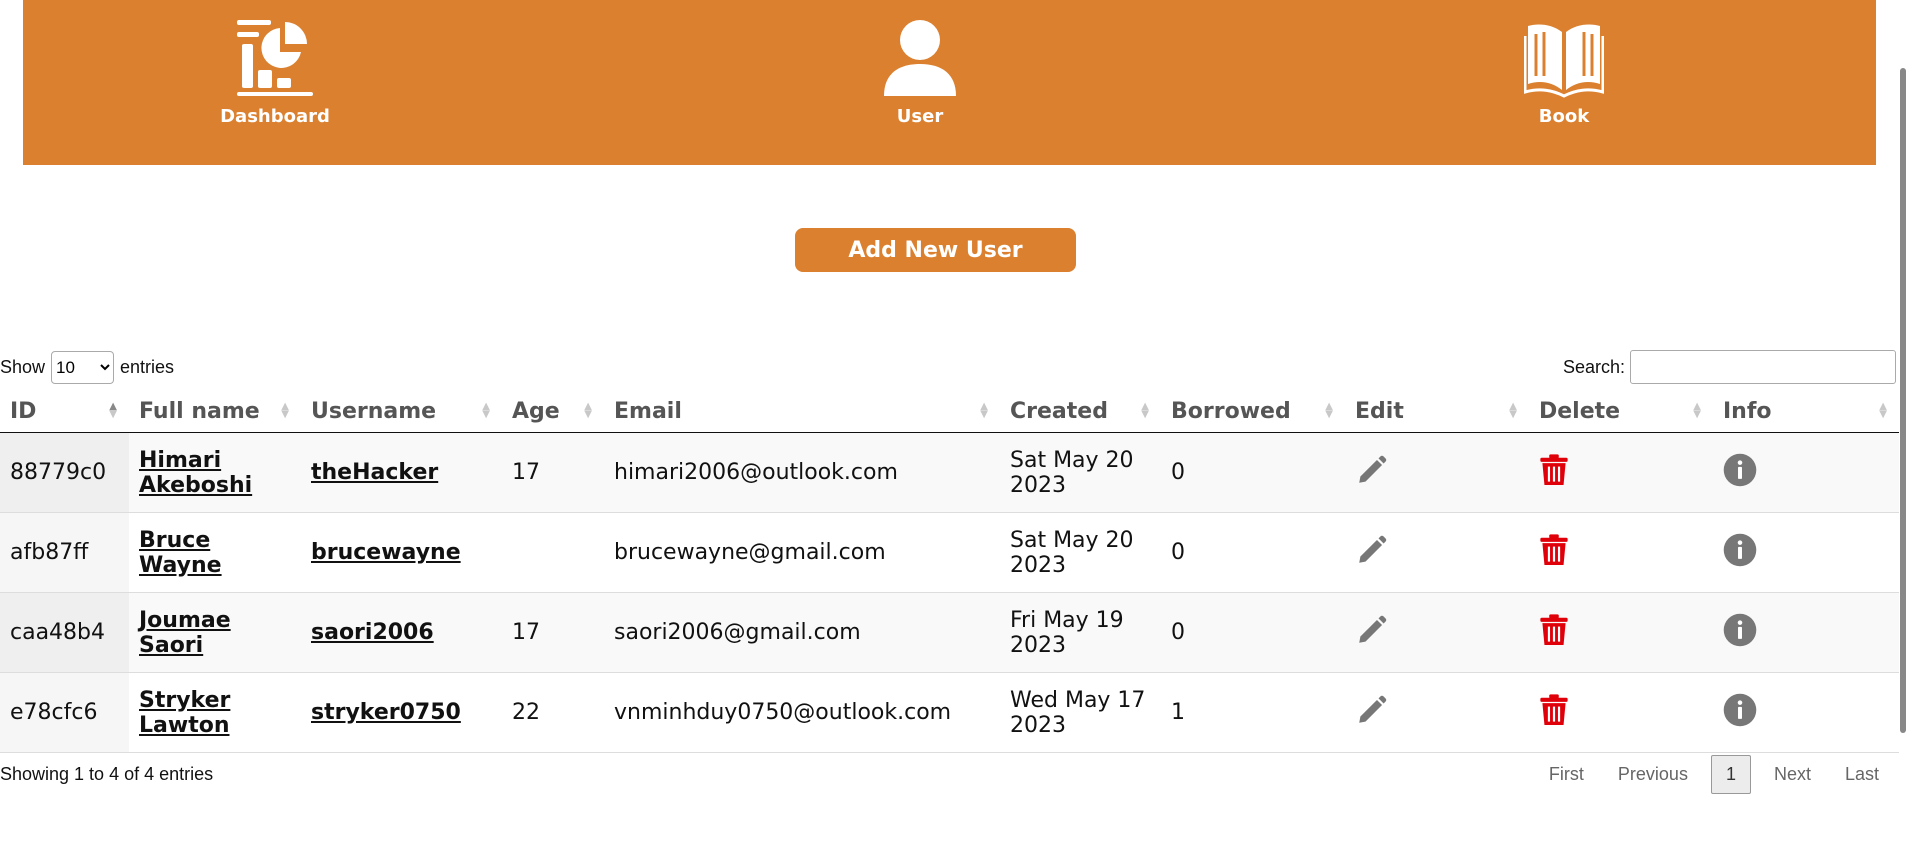  Describe the element at coordinates (64, 632) in the screenshot. I see `cell-id: caa48b4` at that location.